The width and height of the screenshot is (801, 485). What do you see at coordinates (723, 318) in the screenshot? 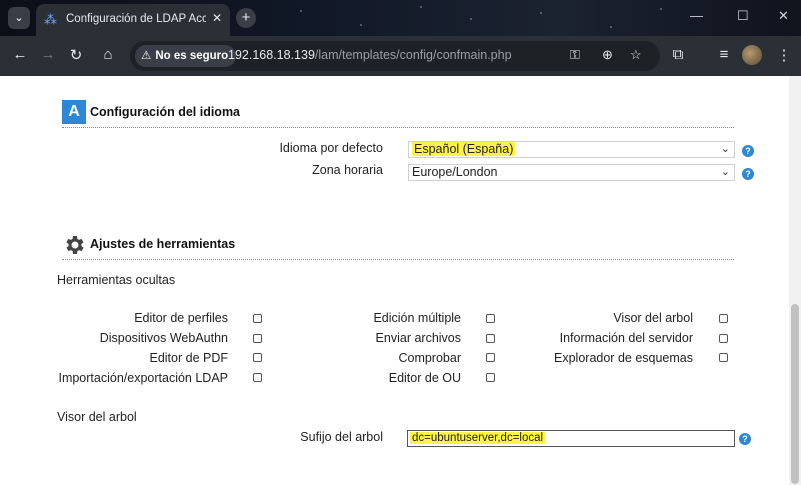
I see `tool-checkbox-tree-viewer` at bounding box center [723, 318].